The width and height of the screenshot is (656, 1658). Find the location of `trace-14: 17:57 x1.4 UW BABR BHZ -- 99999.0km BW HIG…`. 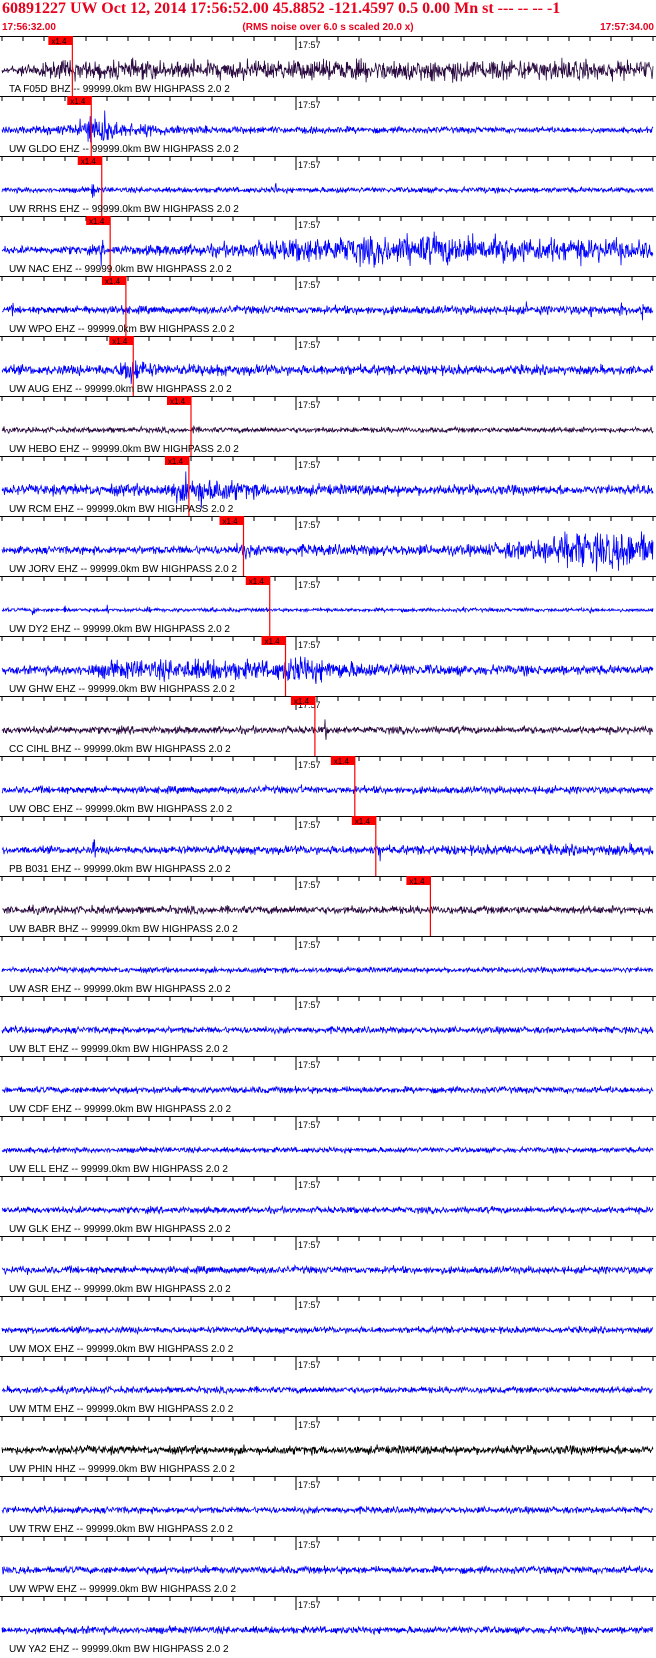

trace-14: 17:57 x1.4 UW BABR BHZ -- 99999.0km BW HIG… is located at coordinates (328, 906).